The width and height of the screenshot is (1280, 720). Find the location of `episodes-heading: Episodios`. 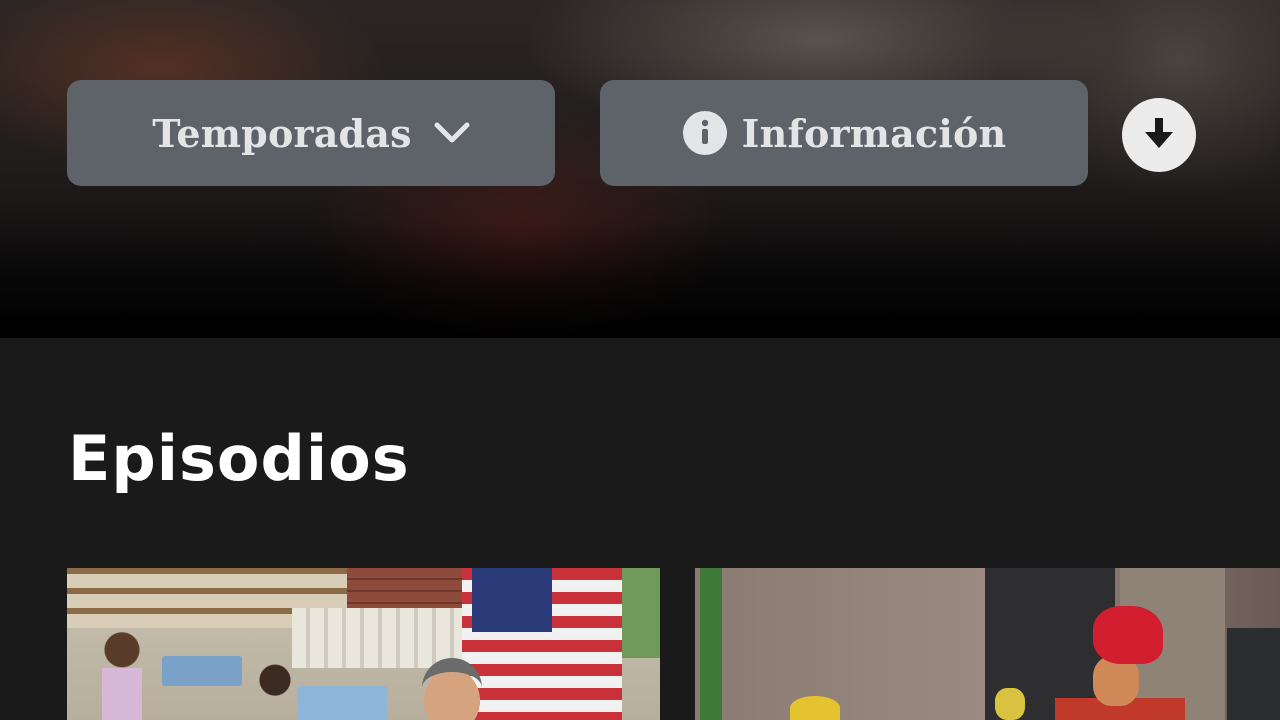

episodes-heading: Episodios is located at coordinates (239, 458).